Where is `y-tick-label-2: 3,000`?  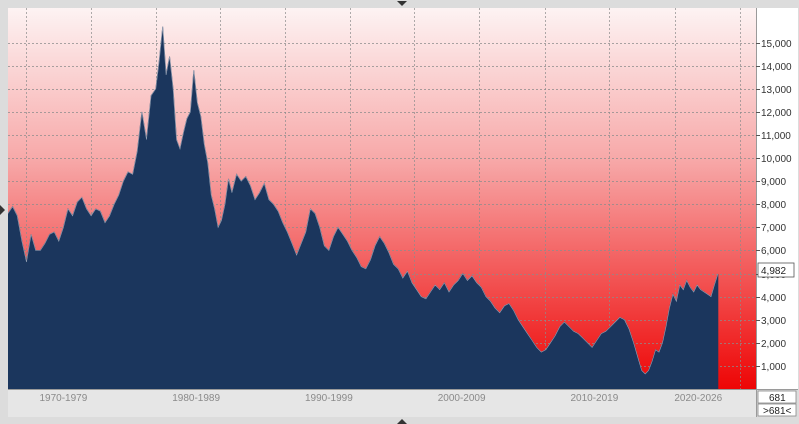 y-tick-label-2: 3,000 is located at coordinates (773, 321).